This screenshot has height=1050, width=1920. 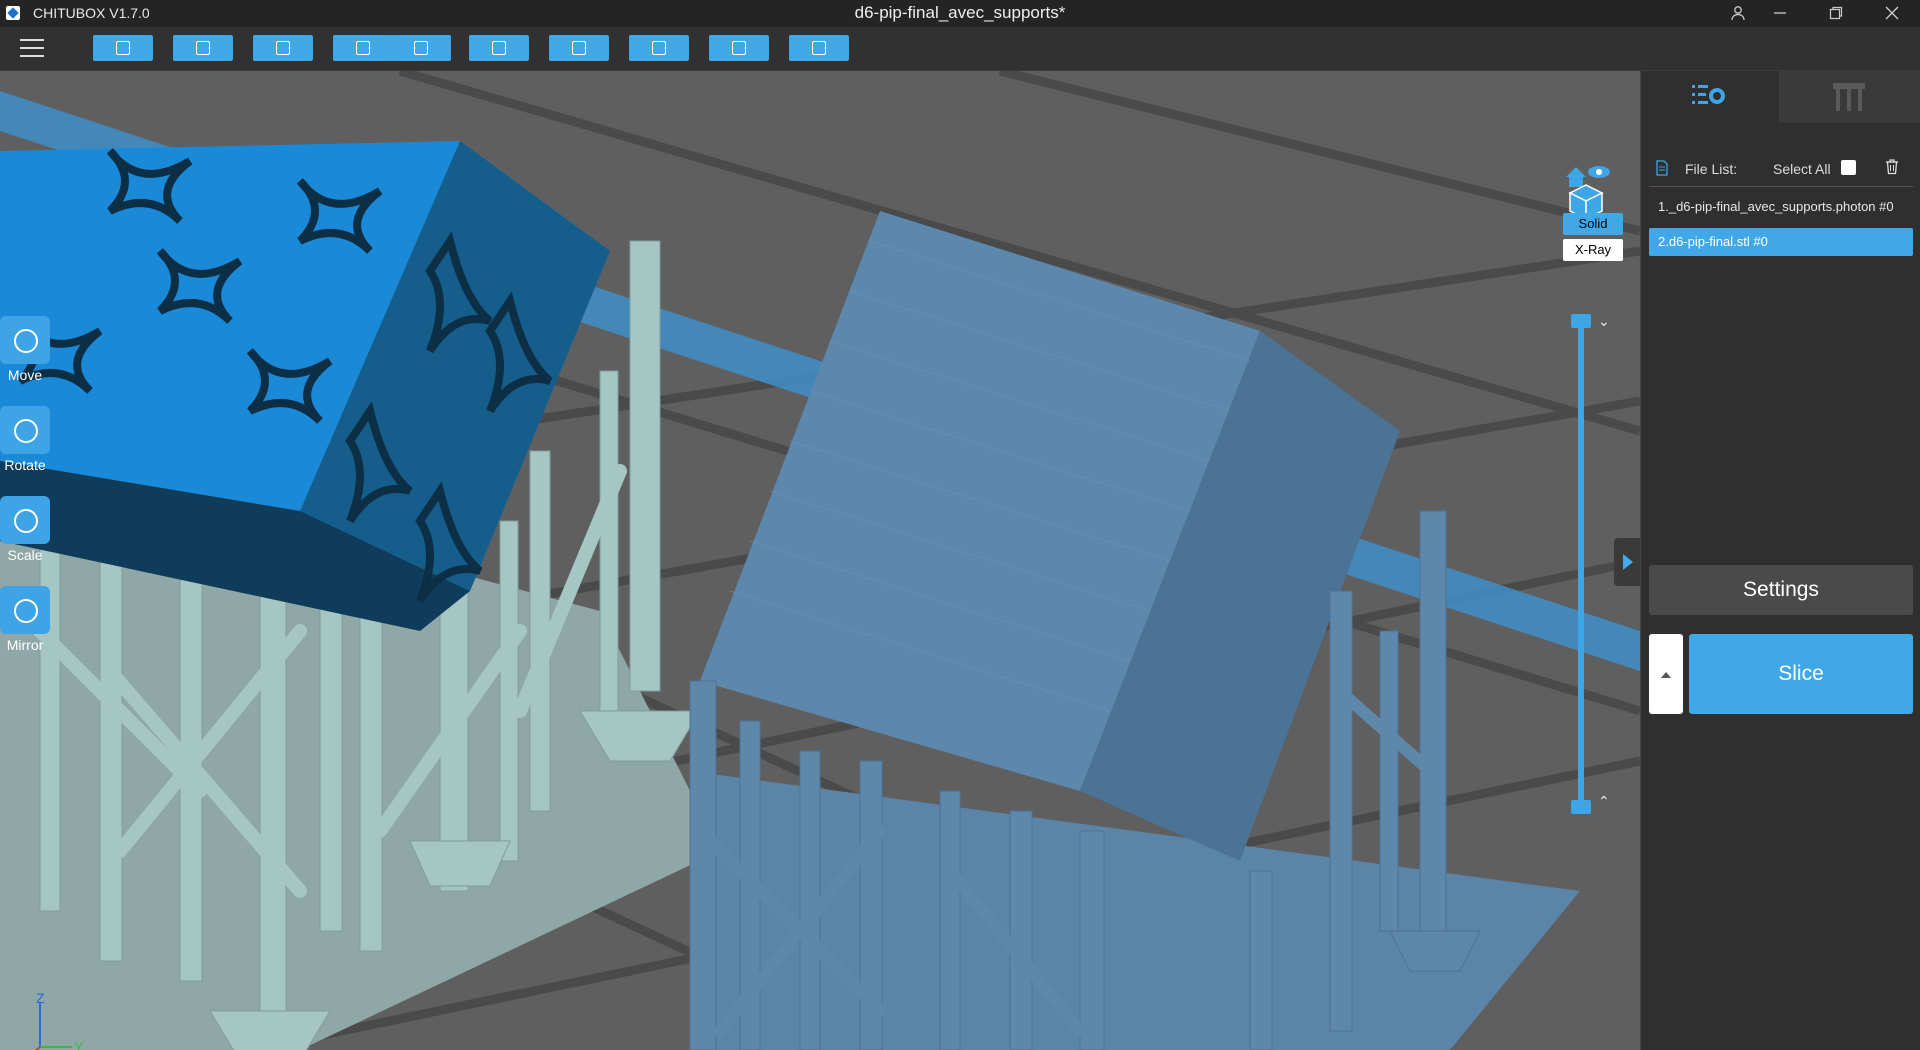 I want to click on divider, so click(x=1781, y=186).